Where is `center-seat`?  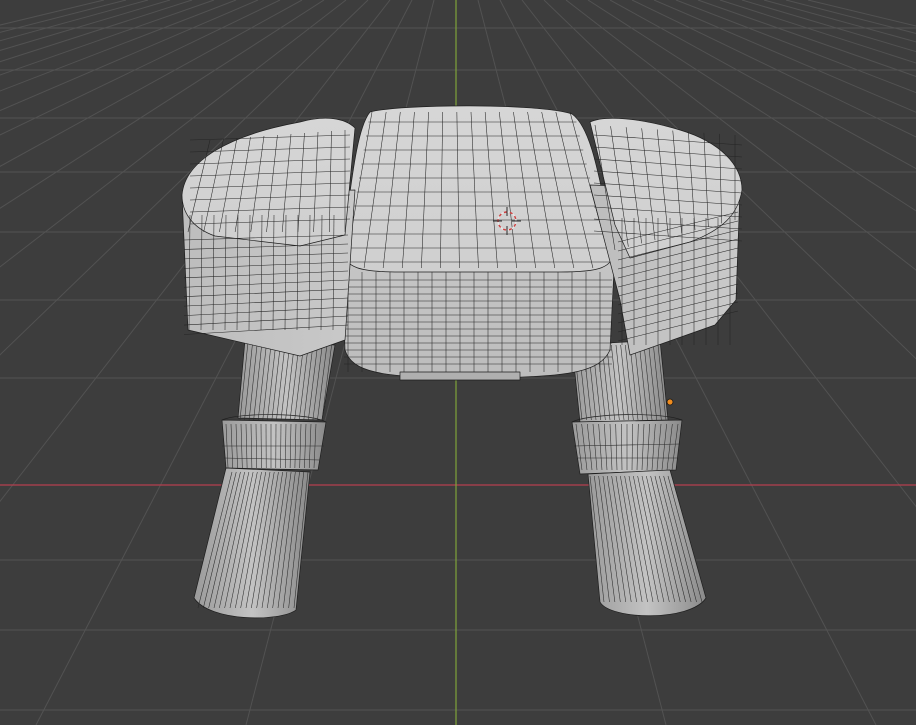
center-seat is located at coordinates (478, 243).